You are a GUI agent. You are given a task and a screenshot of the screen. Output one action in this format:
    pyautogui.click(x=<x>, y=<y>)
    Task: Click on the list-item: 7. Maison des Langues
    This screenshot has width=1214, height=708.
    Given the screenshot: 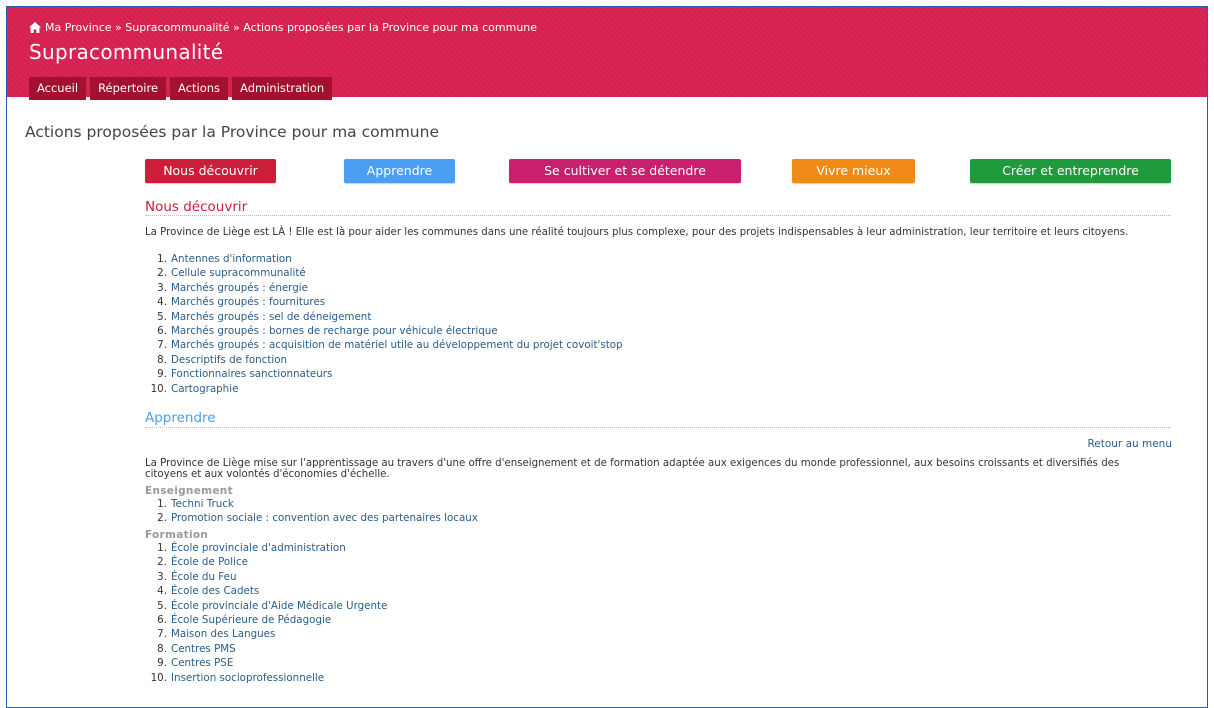 What is the action you would take?
    pyautogui.click(x=266, y=634)
    